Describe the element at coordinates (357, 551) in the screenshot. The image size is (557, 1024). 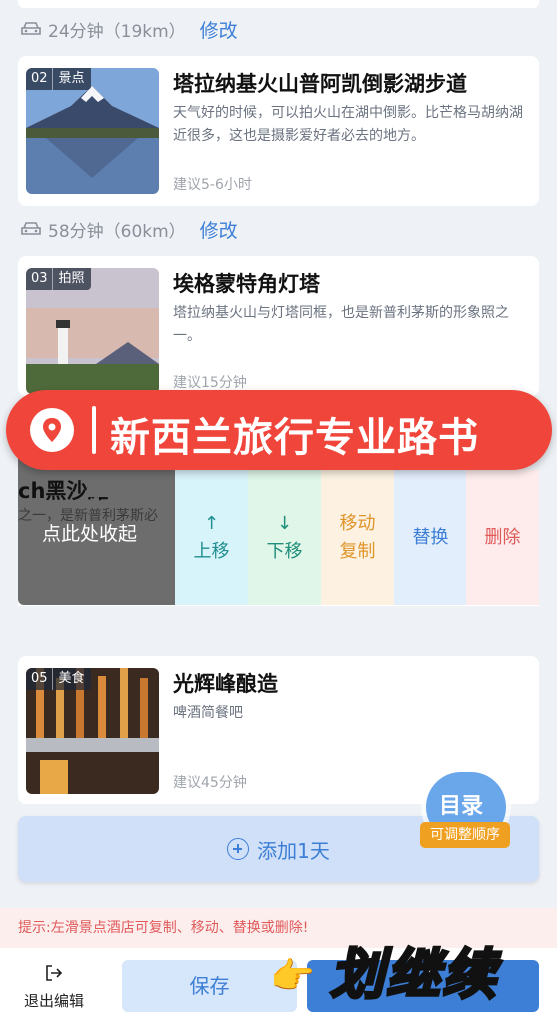
I see `copy-label: 复制` at that location.